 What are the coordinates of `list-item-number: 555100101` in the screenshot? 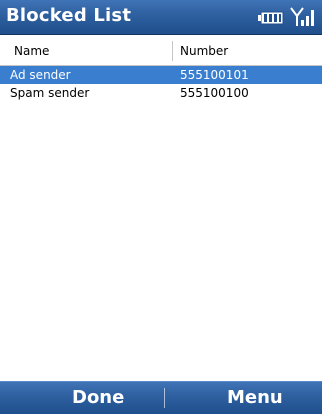 It's located at (214, 75).